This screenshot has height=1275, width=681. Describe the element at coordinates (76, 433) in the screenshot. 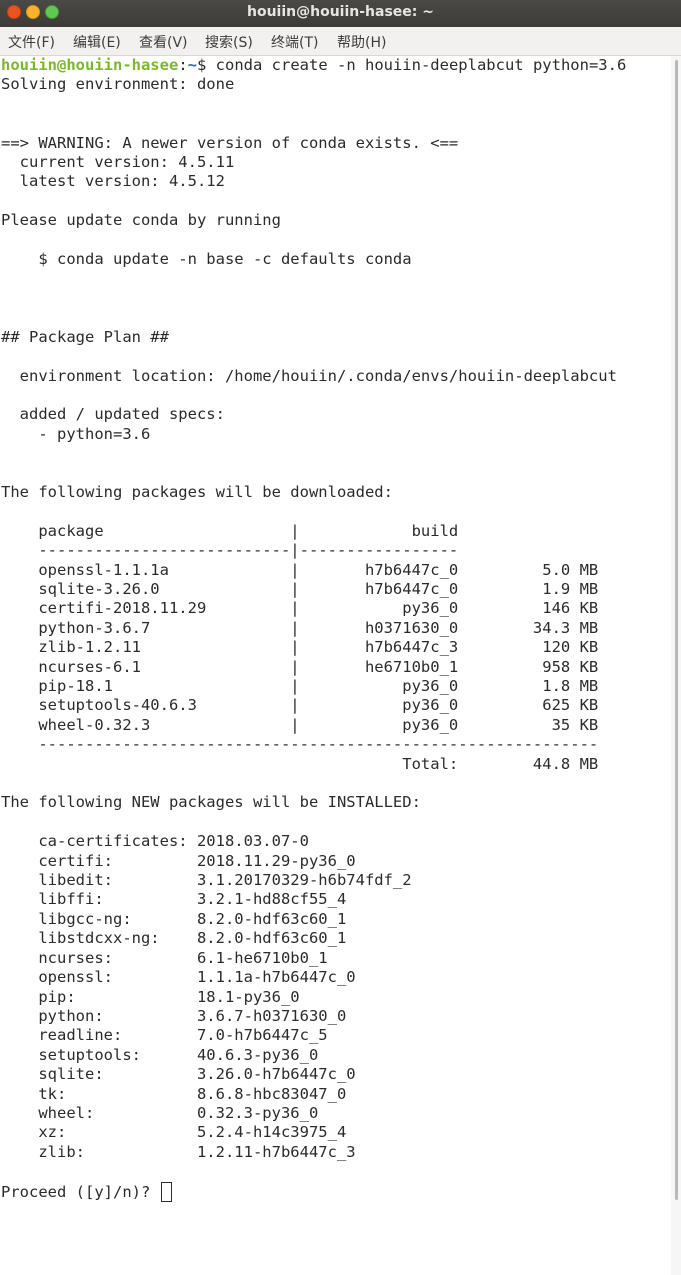

I see `spec-item: - python=3.6` at that location.